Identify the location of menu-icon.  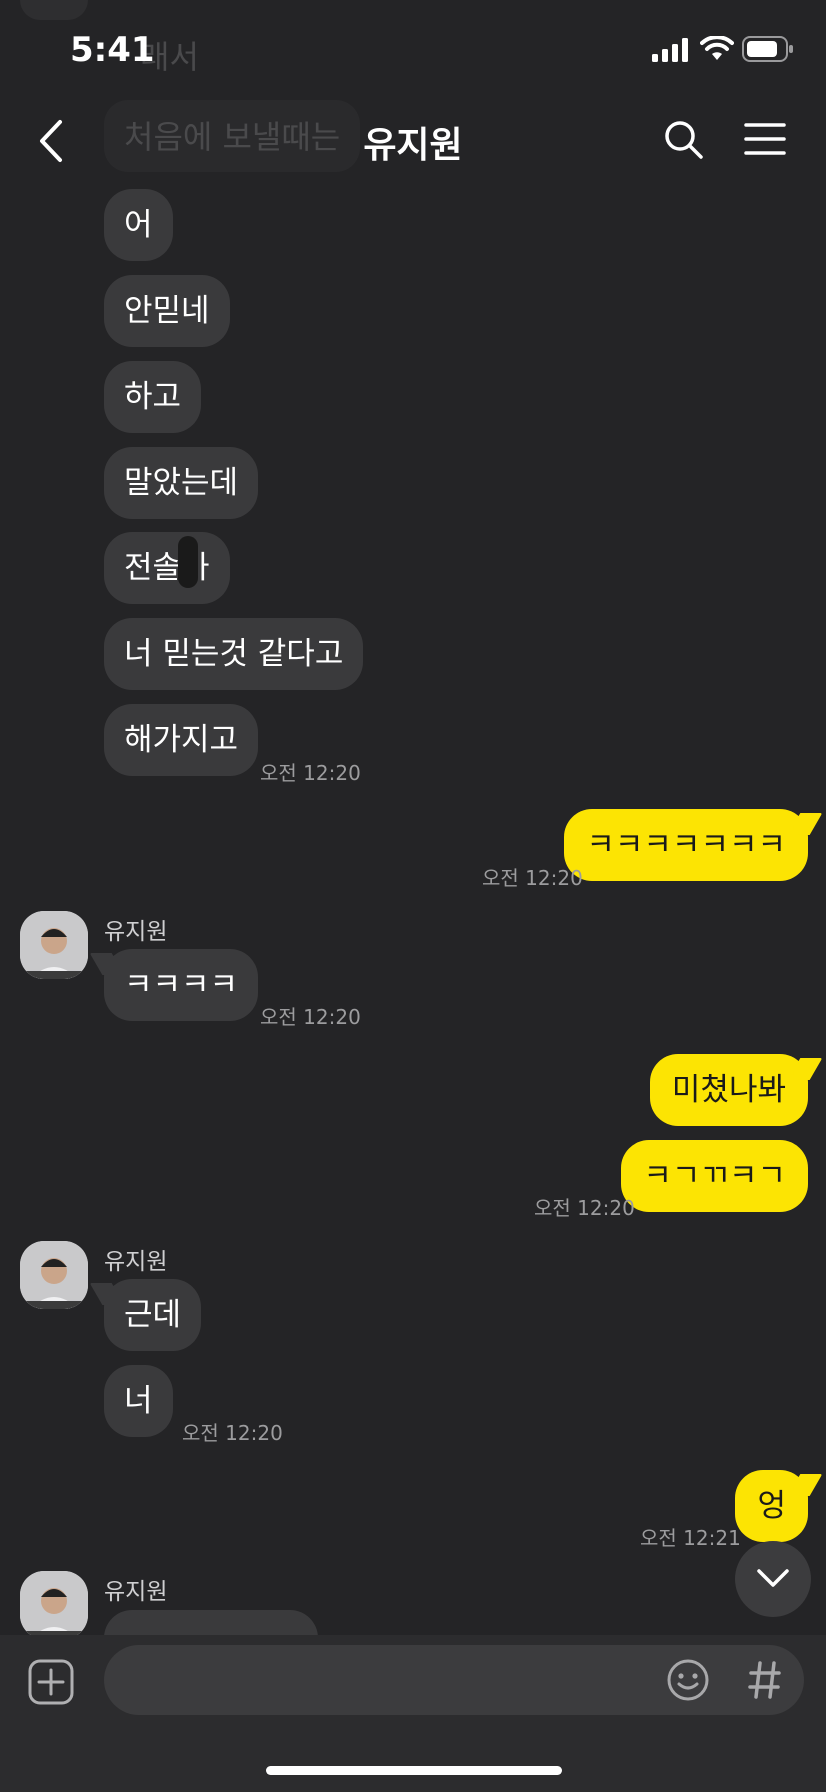
(765, 139).